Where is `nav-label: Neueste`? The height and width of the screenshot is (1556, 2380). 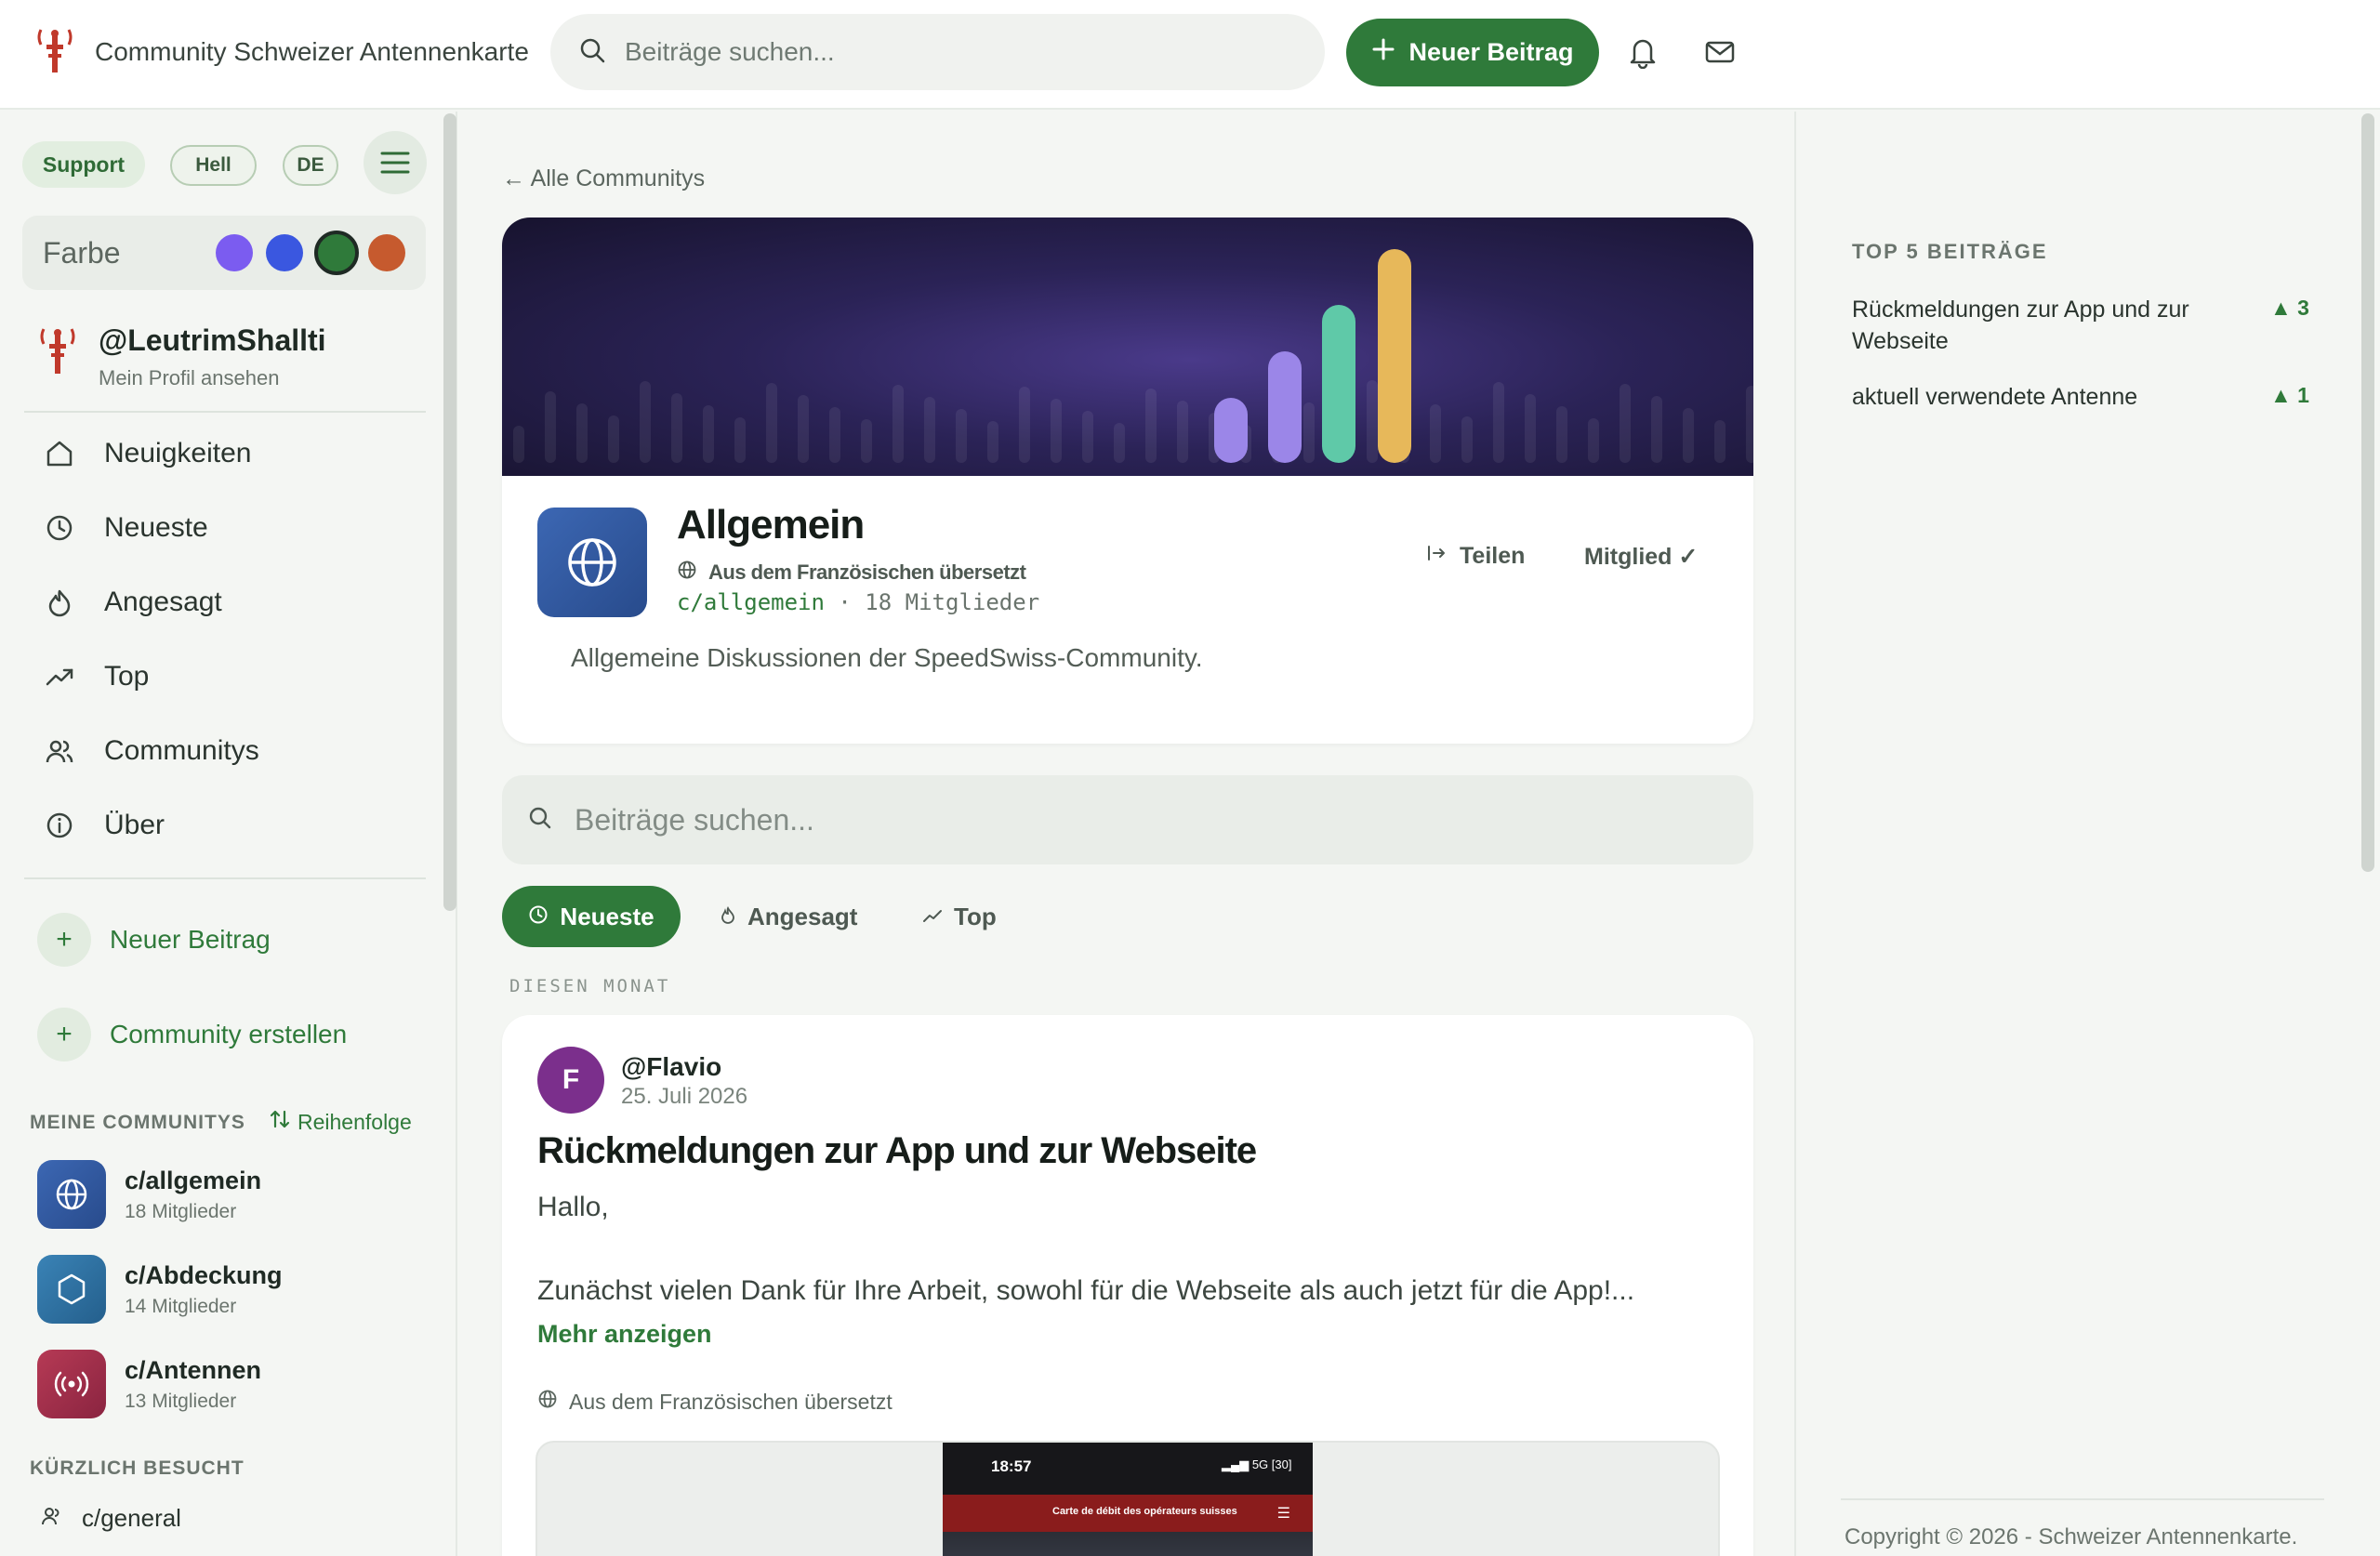 nav-label: Neueste is located at coordinates (156, 527).